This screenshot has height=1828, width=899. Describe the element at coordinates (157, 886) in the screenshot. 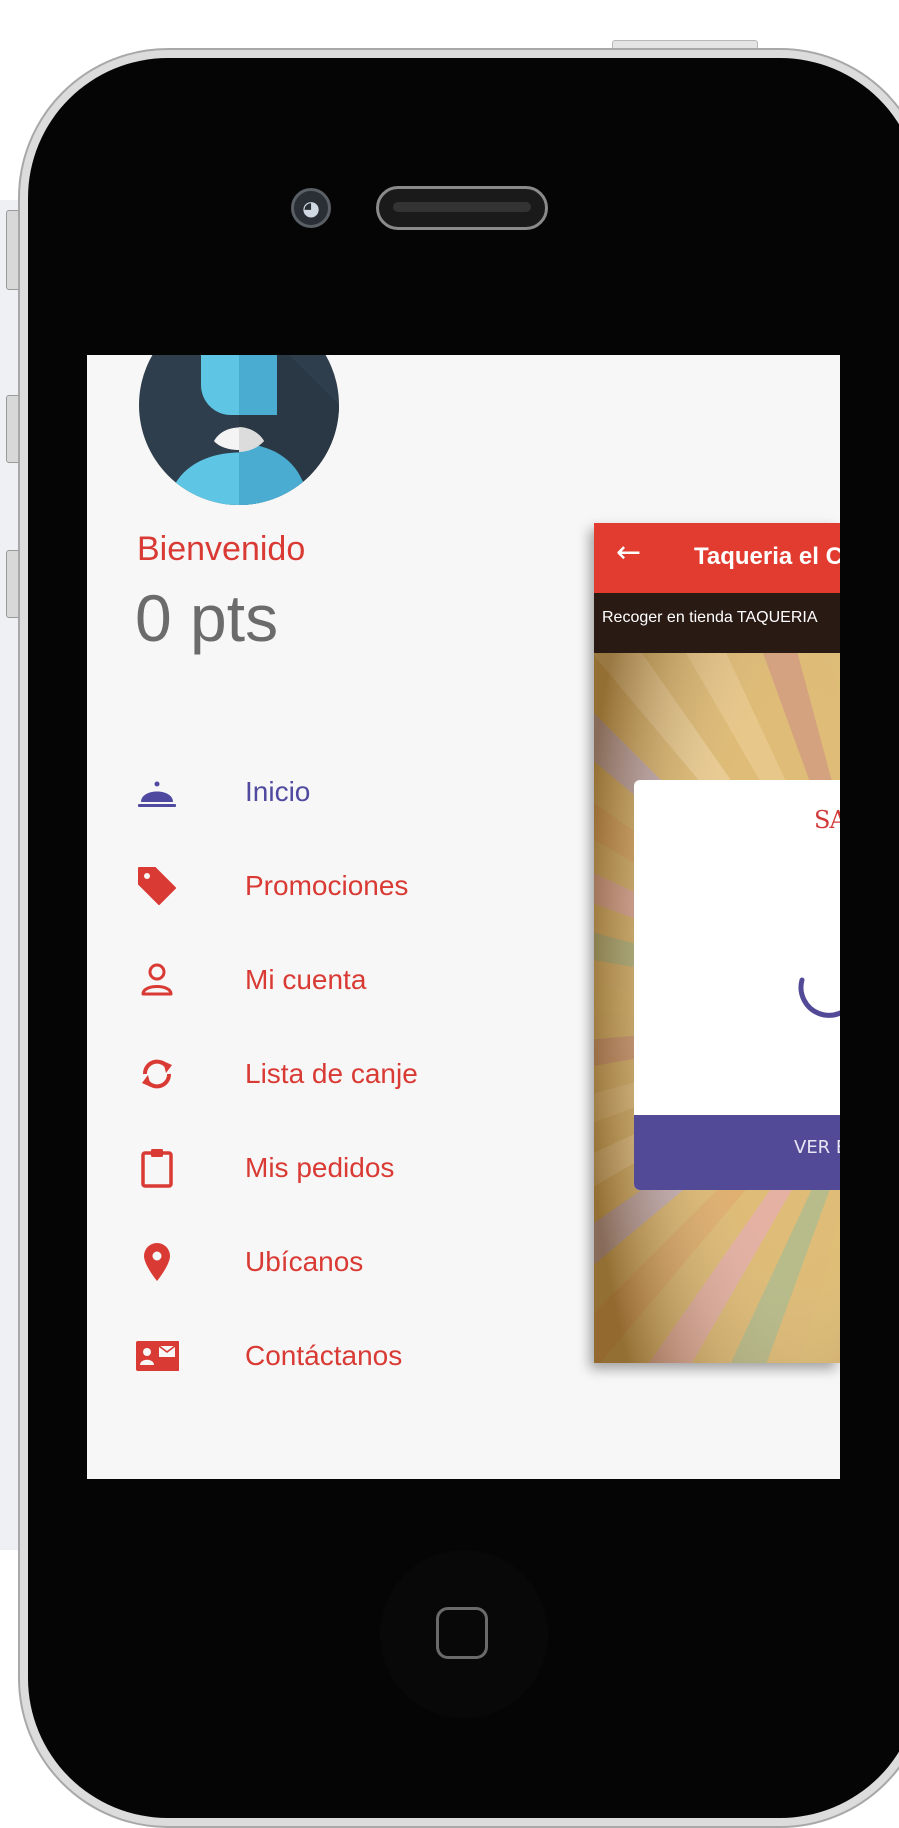

I see `tag-icon` at that location.